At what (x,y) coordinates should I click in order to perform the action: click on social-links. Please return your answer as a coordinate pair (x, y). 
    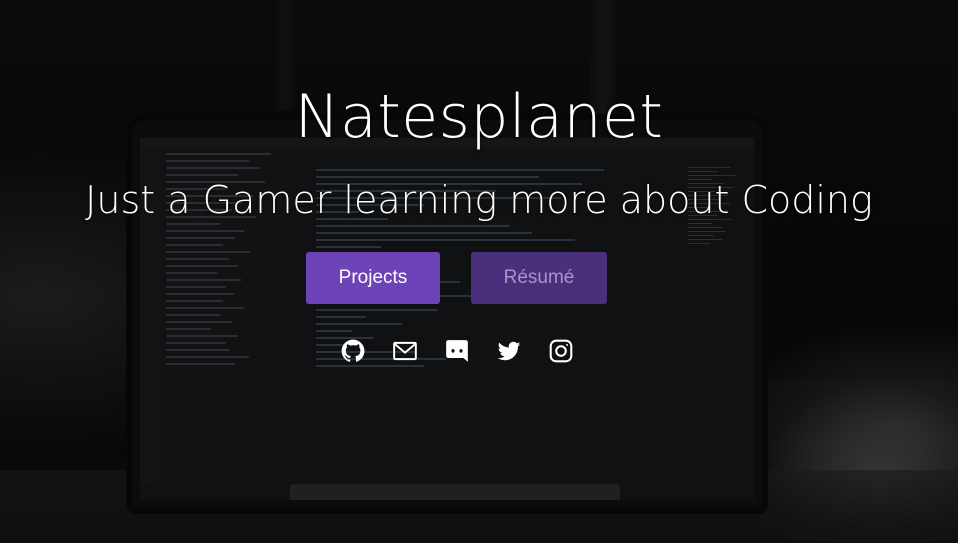
    Looking at the image, I should click on (457, 351).